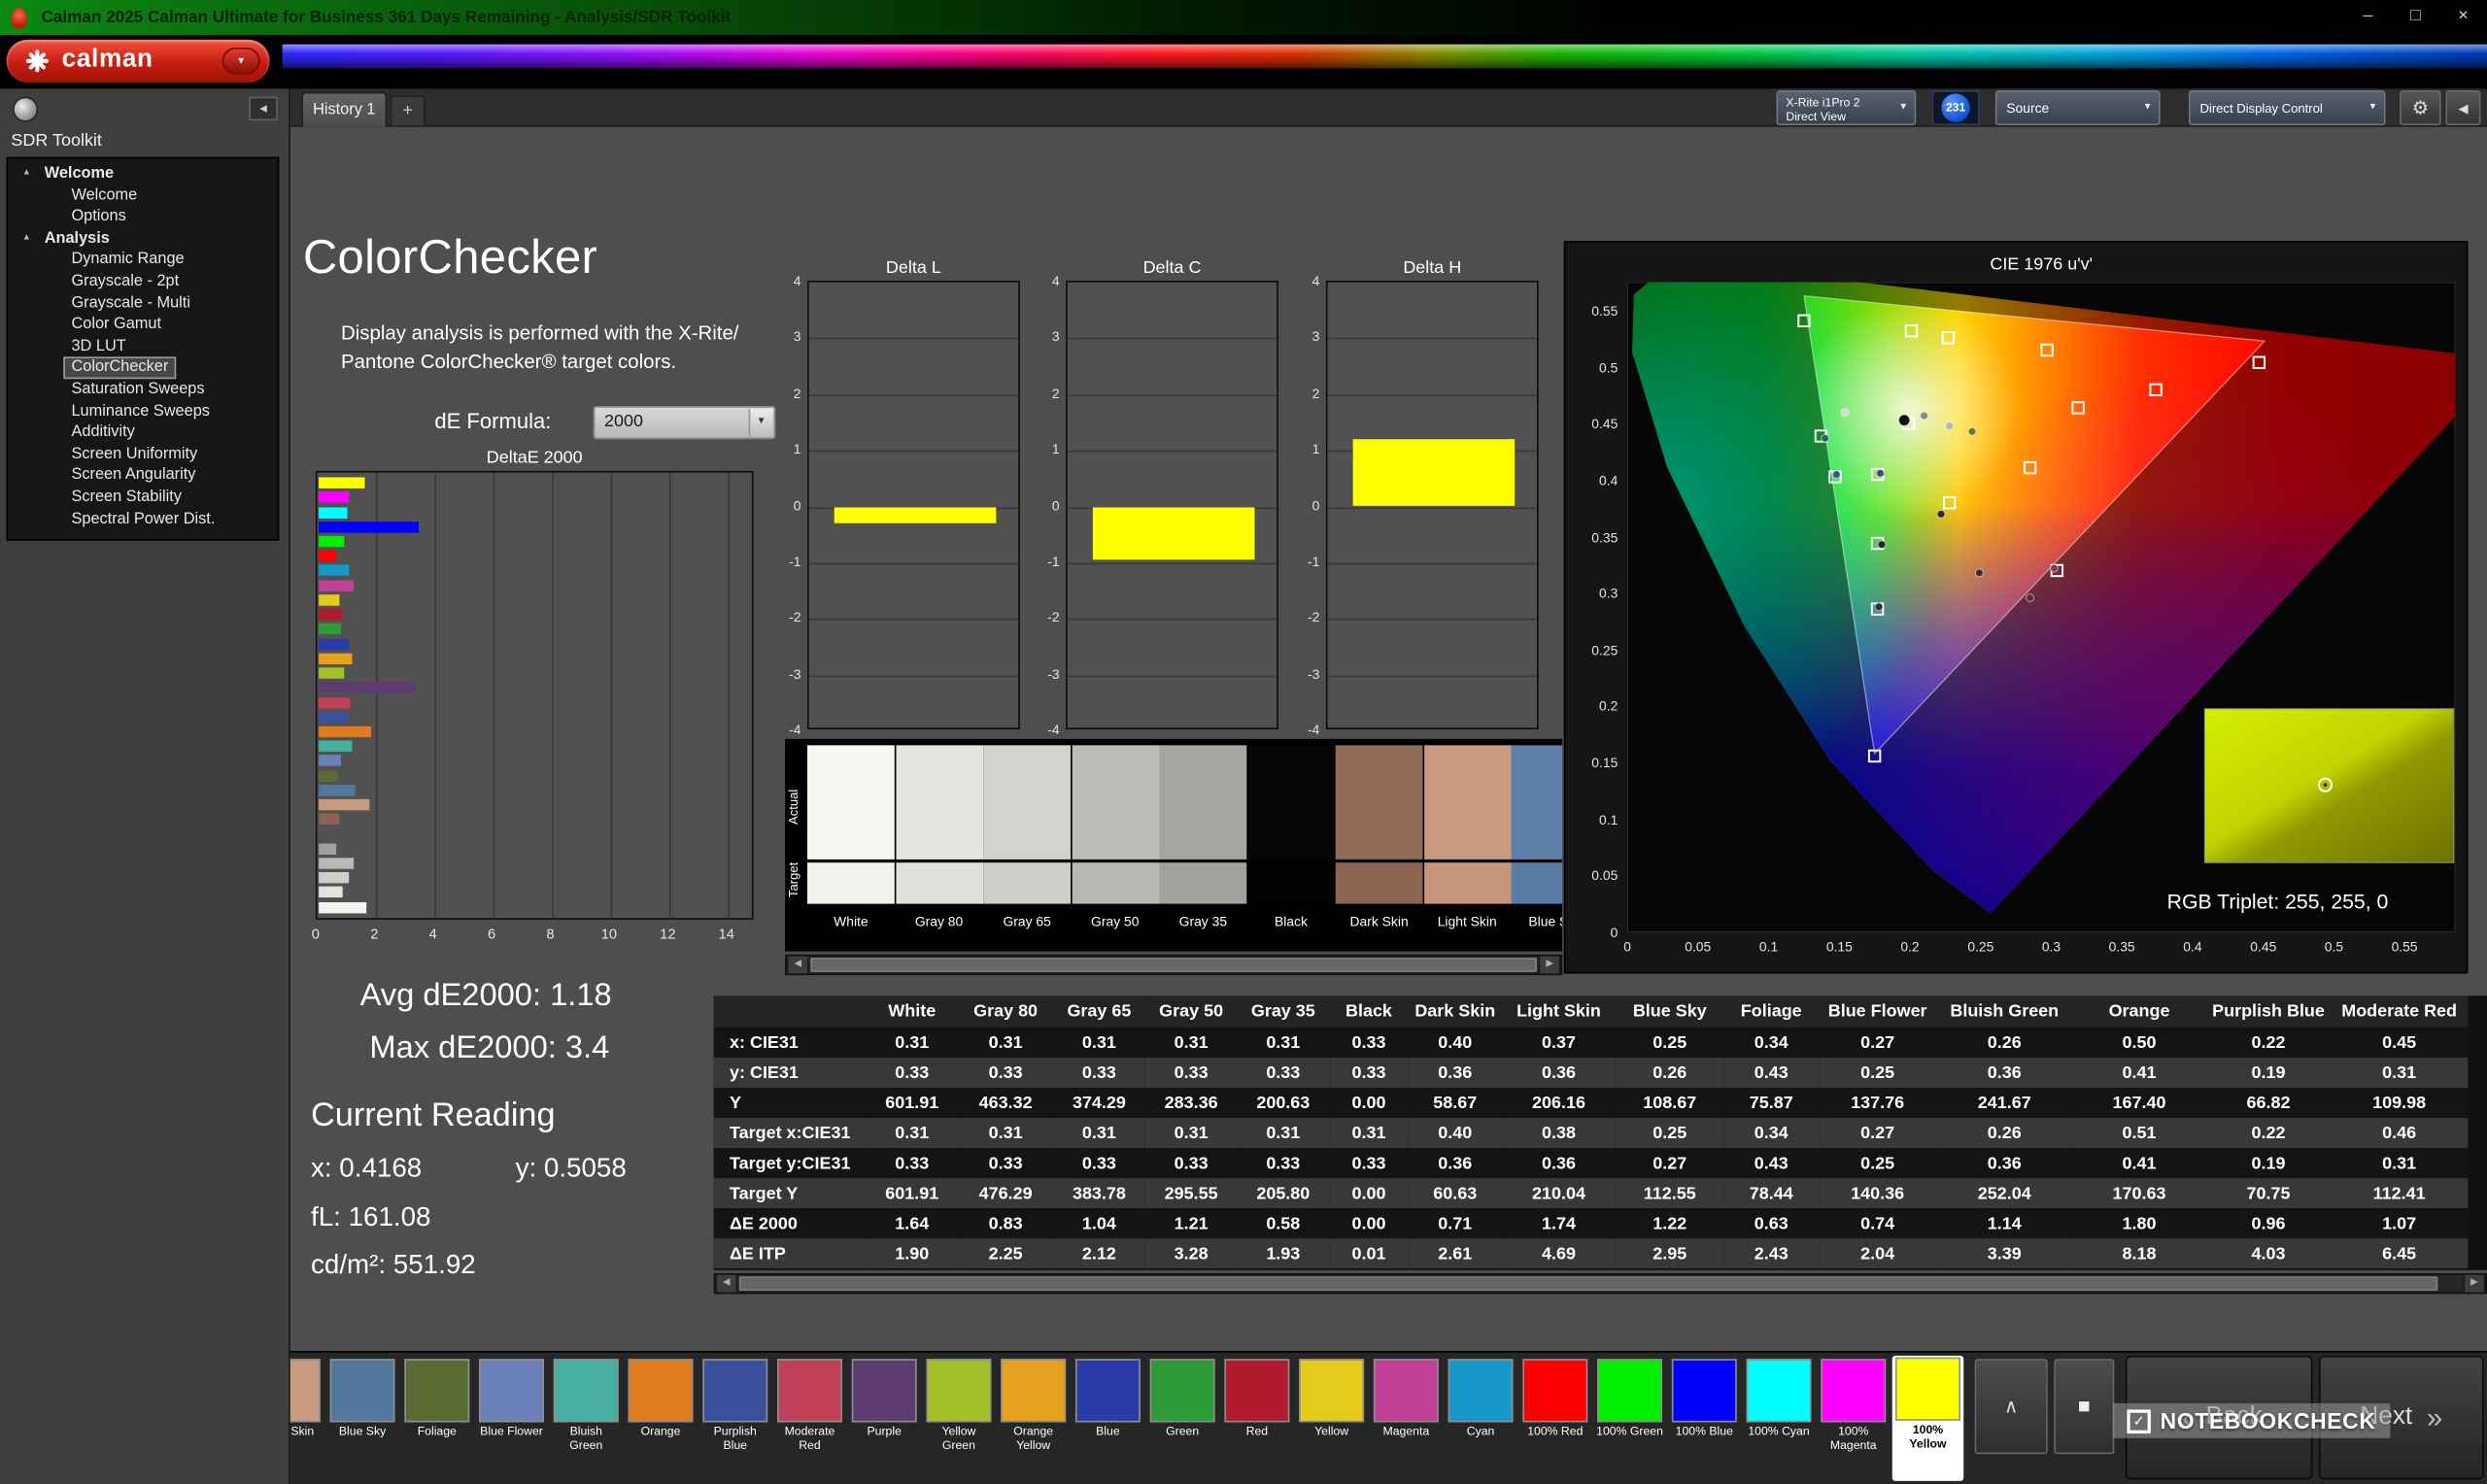 Image resolution: width=2487 pixels, height=1484 pixels. Describe the element at coordinates (138, 61) in the screenshot. I see `calman-logo: calman ▼` at that location.